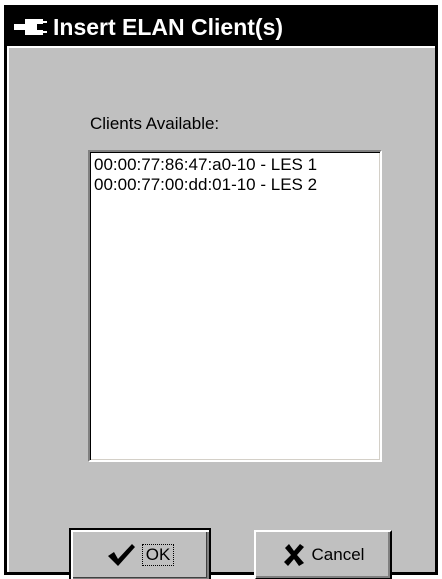 This screenshot has height=579, width=442. I want to click on connector-plug-icon, so click(32, 27).